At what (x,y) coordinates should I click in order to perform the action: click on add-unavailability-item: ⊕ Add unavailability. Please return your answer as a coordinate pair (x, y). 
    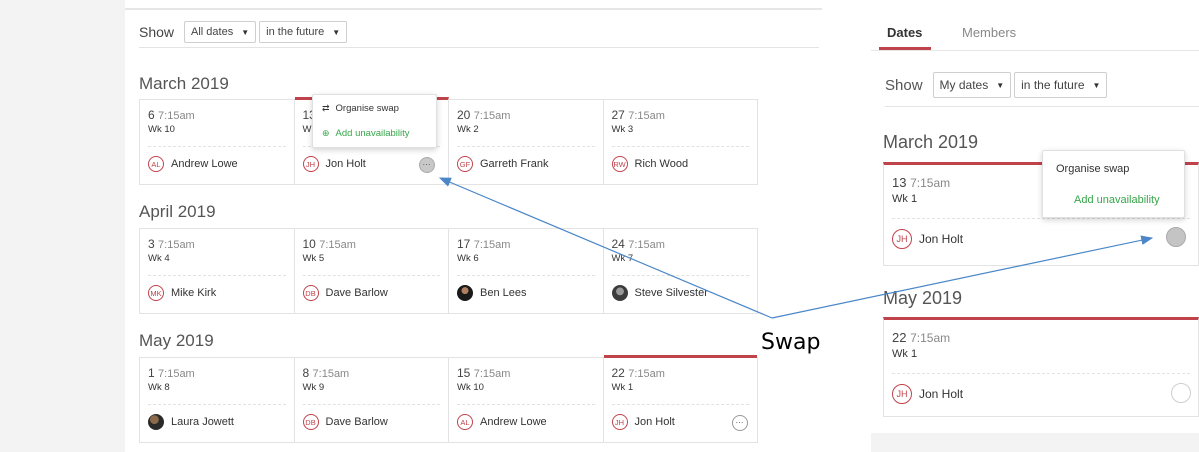
    Looking at the image, I should click on (365, 133).